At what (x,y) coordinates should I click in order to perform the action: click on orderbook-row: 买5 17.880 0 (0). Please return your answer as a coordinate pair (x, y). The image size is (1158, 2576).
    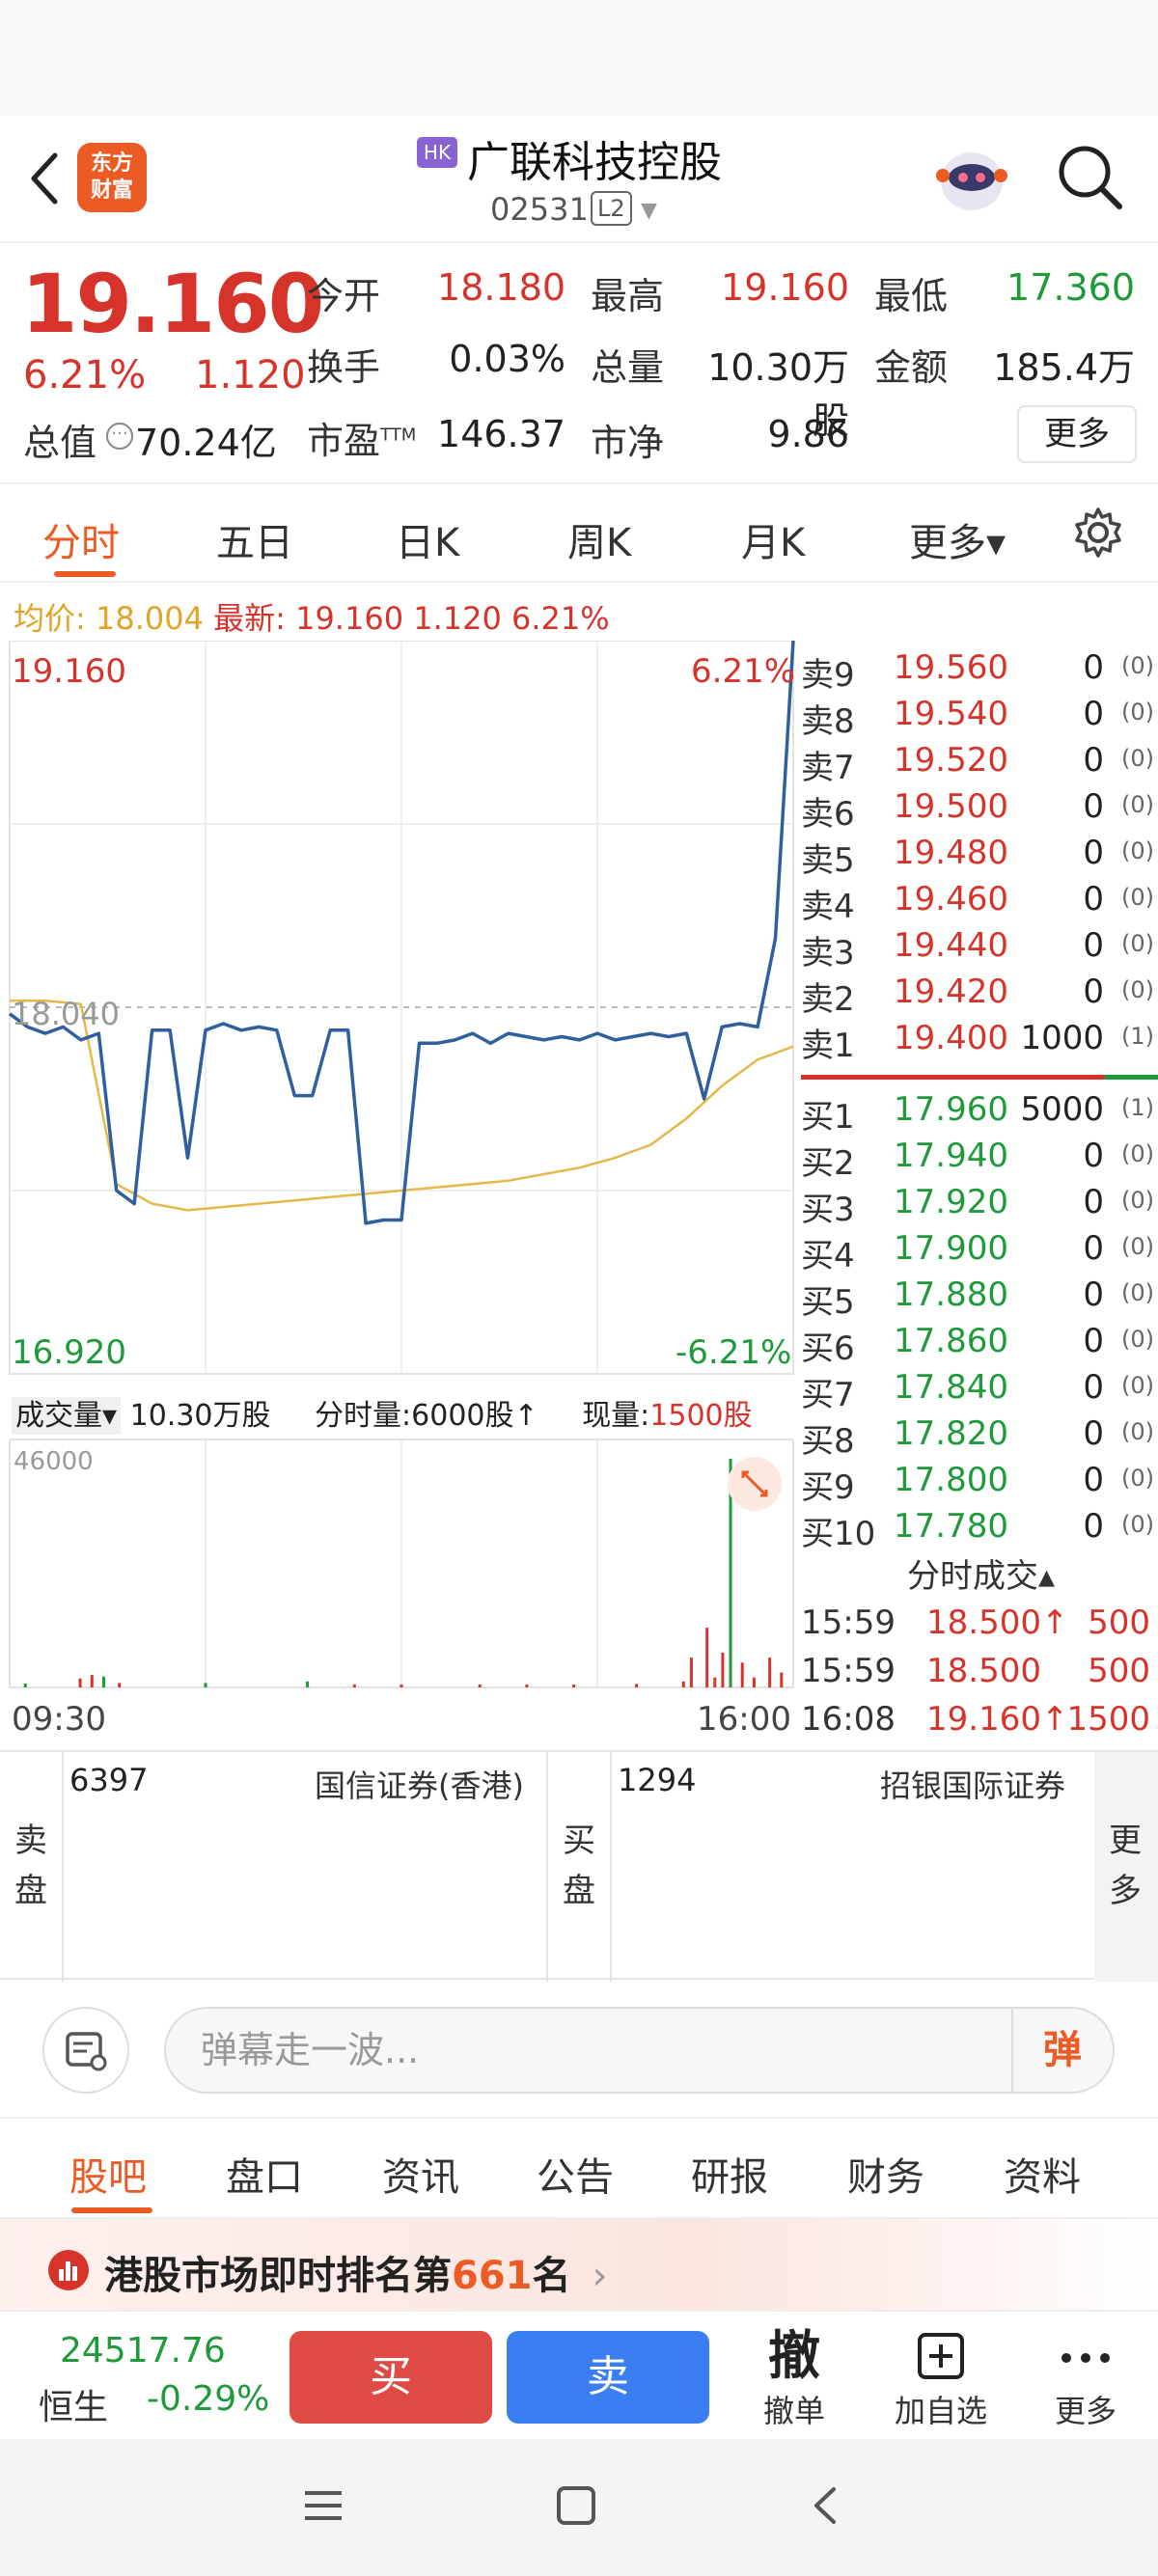
    Looking at the image, I should click on (979, 1297).